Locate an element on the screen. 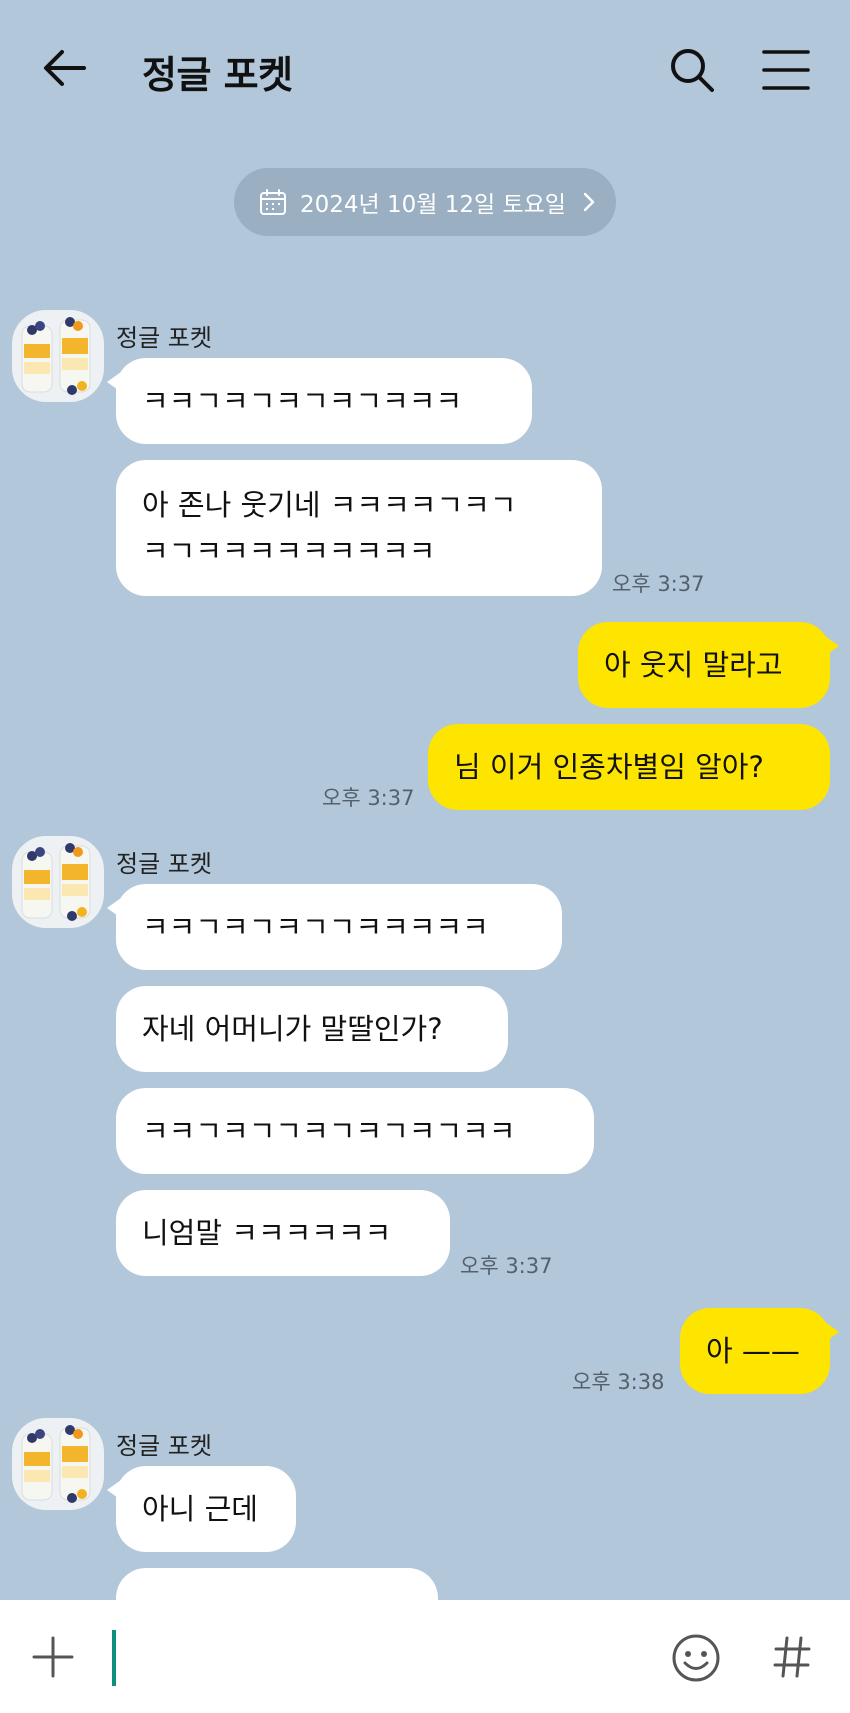 The height and width of the screenshot is (1713, 850). my-message-bubble: 아 웃지 말라고 is located at coordinates (708, 665).